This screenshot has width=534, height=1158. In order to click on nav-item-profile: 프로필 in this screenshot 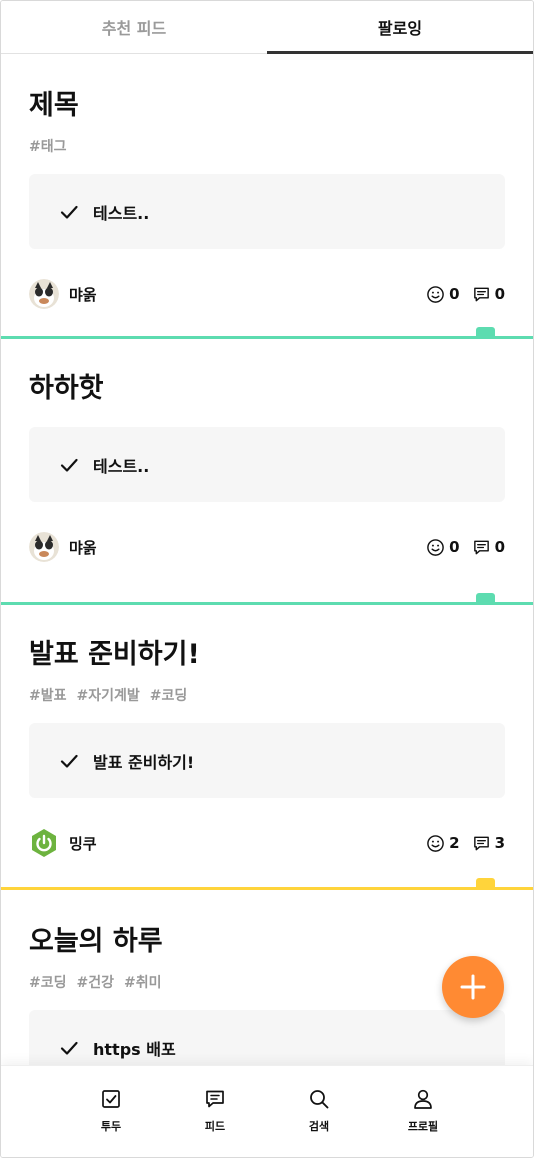, I will do `click(423, 1111)`.